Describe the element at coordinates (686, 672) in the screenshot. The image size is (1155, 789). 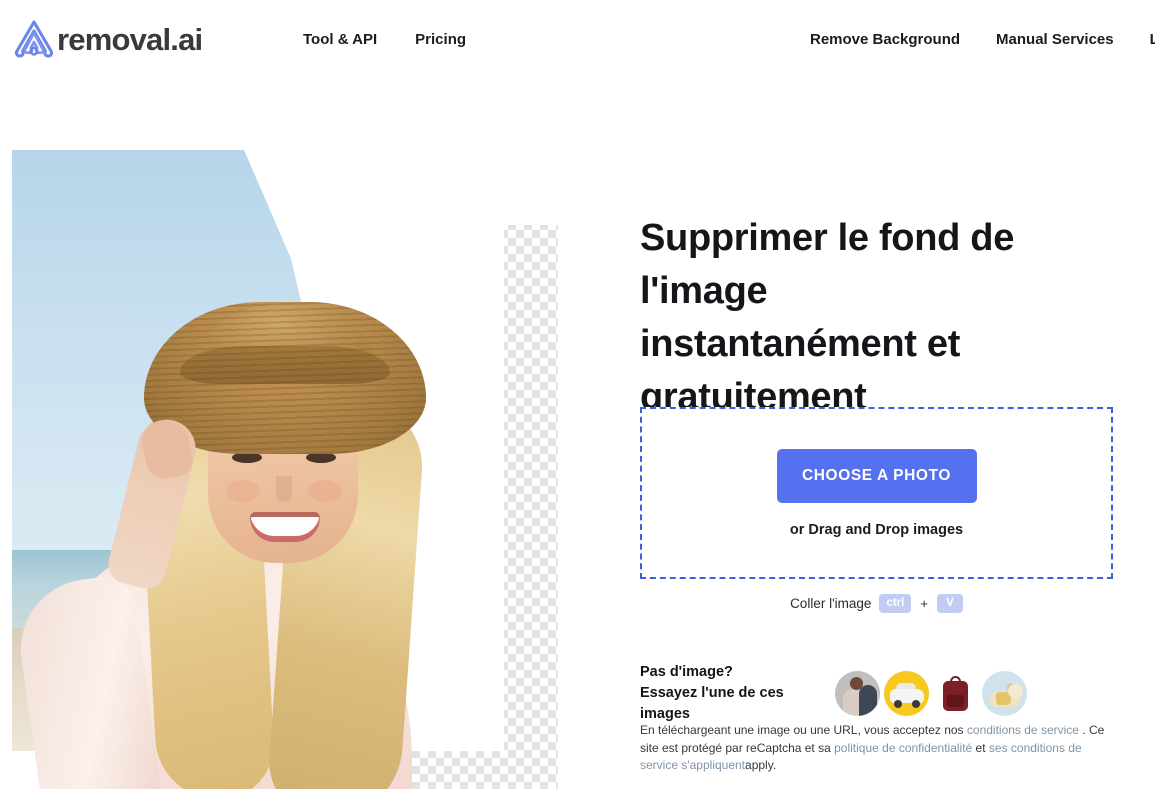
I see `sample-images-line1: Pas d'image?` at that location.